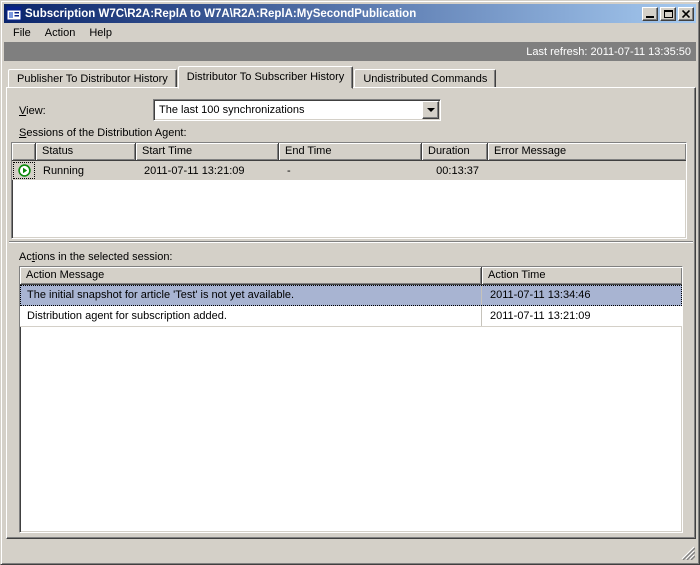 Image resolution: width=700 pixels, height=565 pixels. I want to click on minimize-icon, so click(650, 16).